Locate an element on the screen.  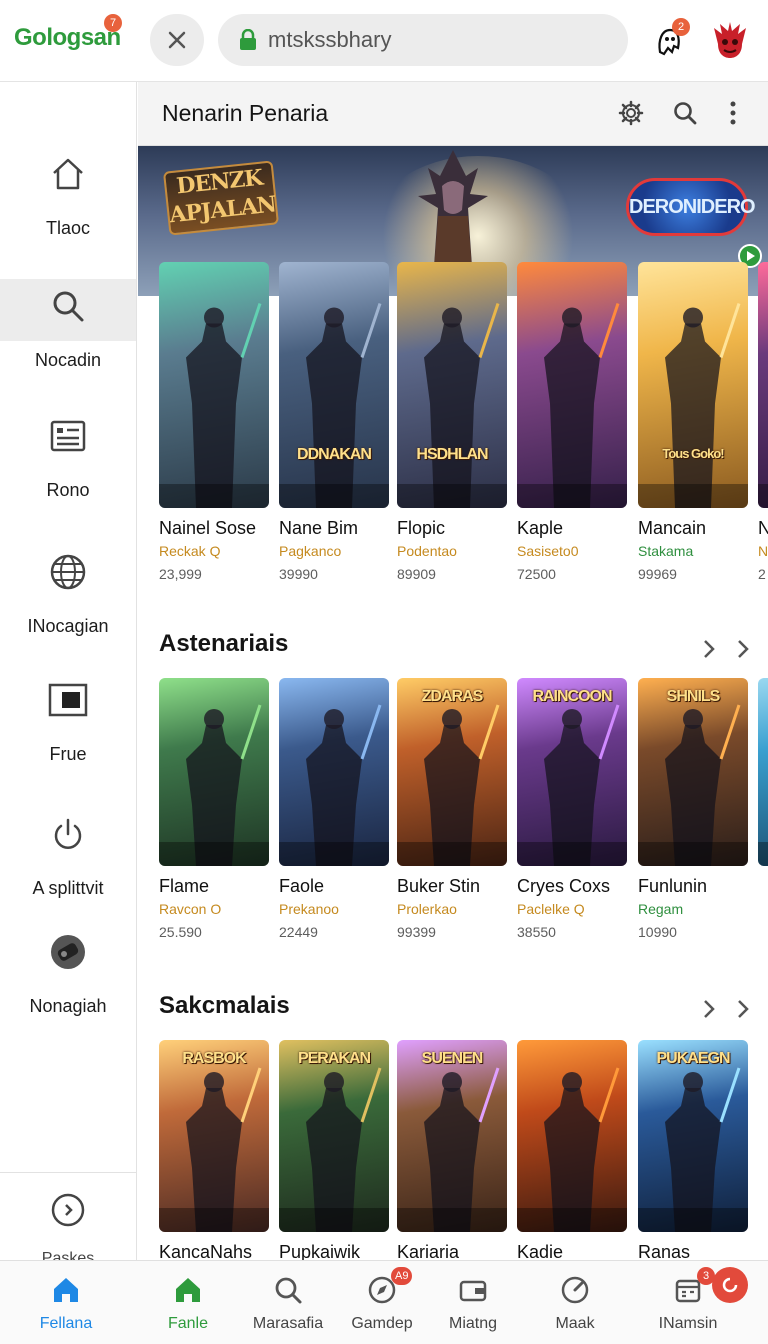
card-art-title: ZDARAS is located at coordinates (452, 696).